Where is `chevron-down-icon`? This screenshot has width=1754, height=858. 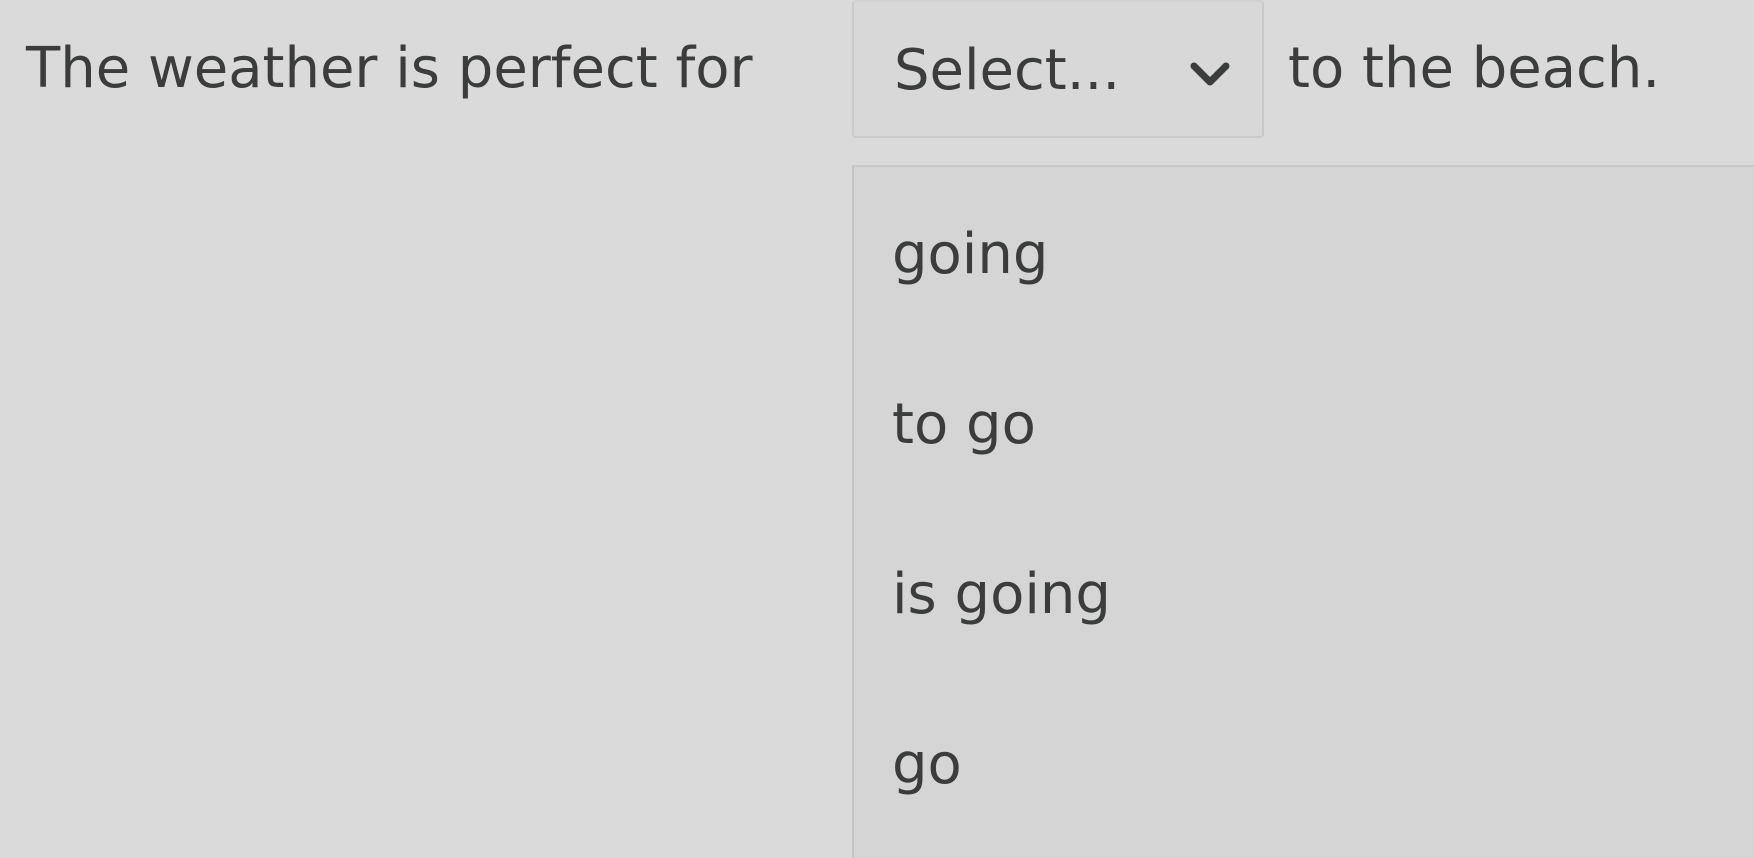
chevron-down-icon is located at coordinates (1210, 74).